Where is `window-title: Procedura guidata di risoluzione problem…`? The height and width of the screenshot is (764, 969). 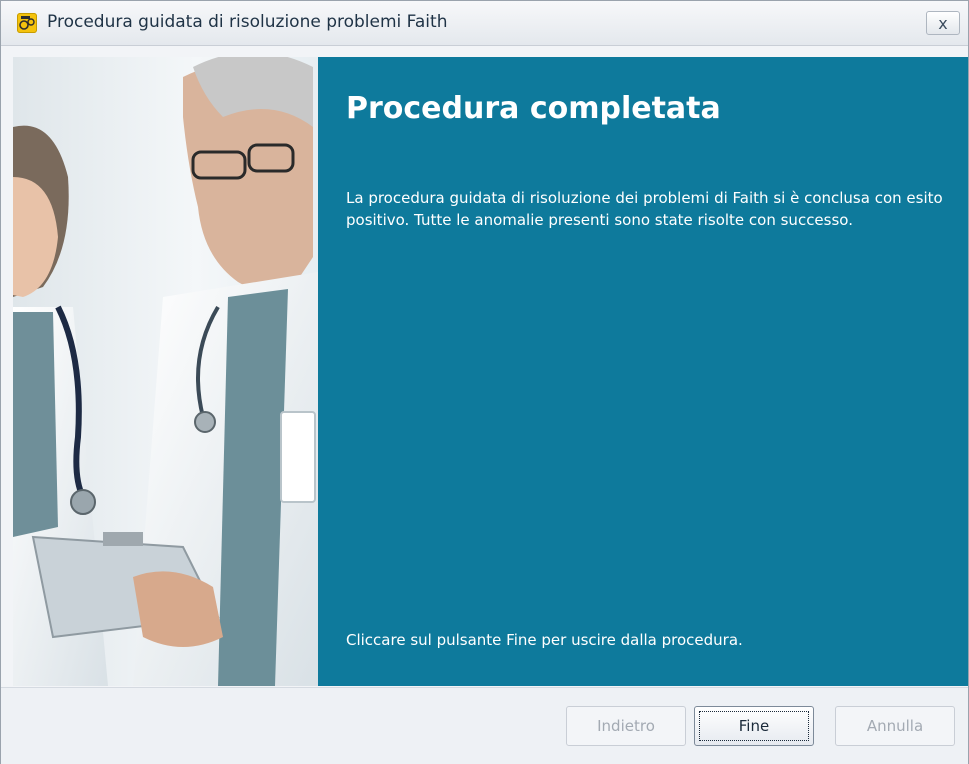 window-title: Procedura guidata di risoluzione problem… is located at coordinates (247, 22).